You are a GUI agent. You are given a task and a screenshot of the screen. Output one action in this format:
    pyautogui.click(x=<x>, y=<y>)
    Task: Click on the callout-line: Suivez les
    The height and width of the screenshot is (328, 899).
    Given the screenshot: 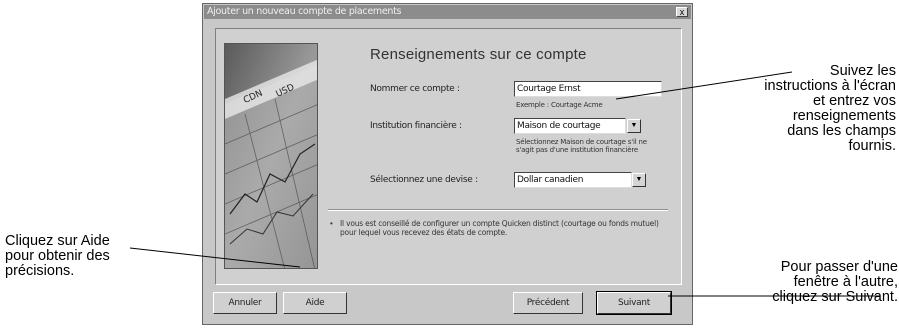 What is the action you would take?
    pyautogui.click(x=862, y=71)
    